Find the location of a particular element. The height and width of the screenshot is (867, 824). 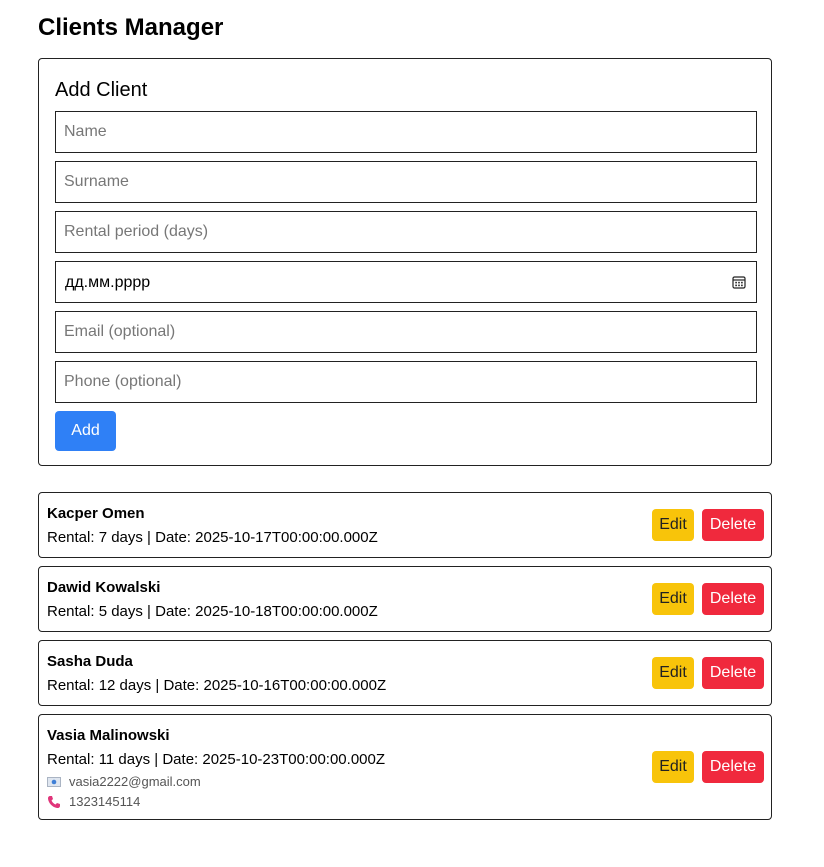

client-phone-row: 1323145114 is located at coordinates (93, 802).